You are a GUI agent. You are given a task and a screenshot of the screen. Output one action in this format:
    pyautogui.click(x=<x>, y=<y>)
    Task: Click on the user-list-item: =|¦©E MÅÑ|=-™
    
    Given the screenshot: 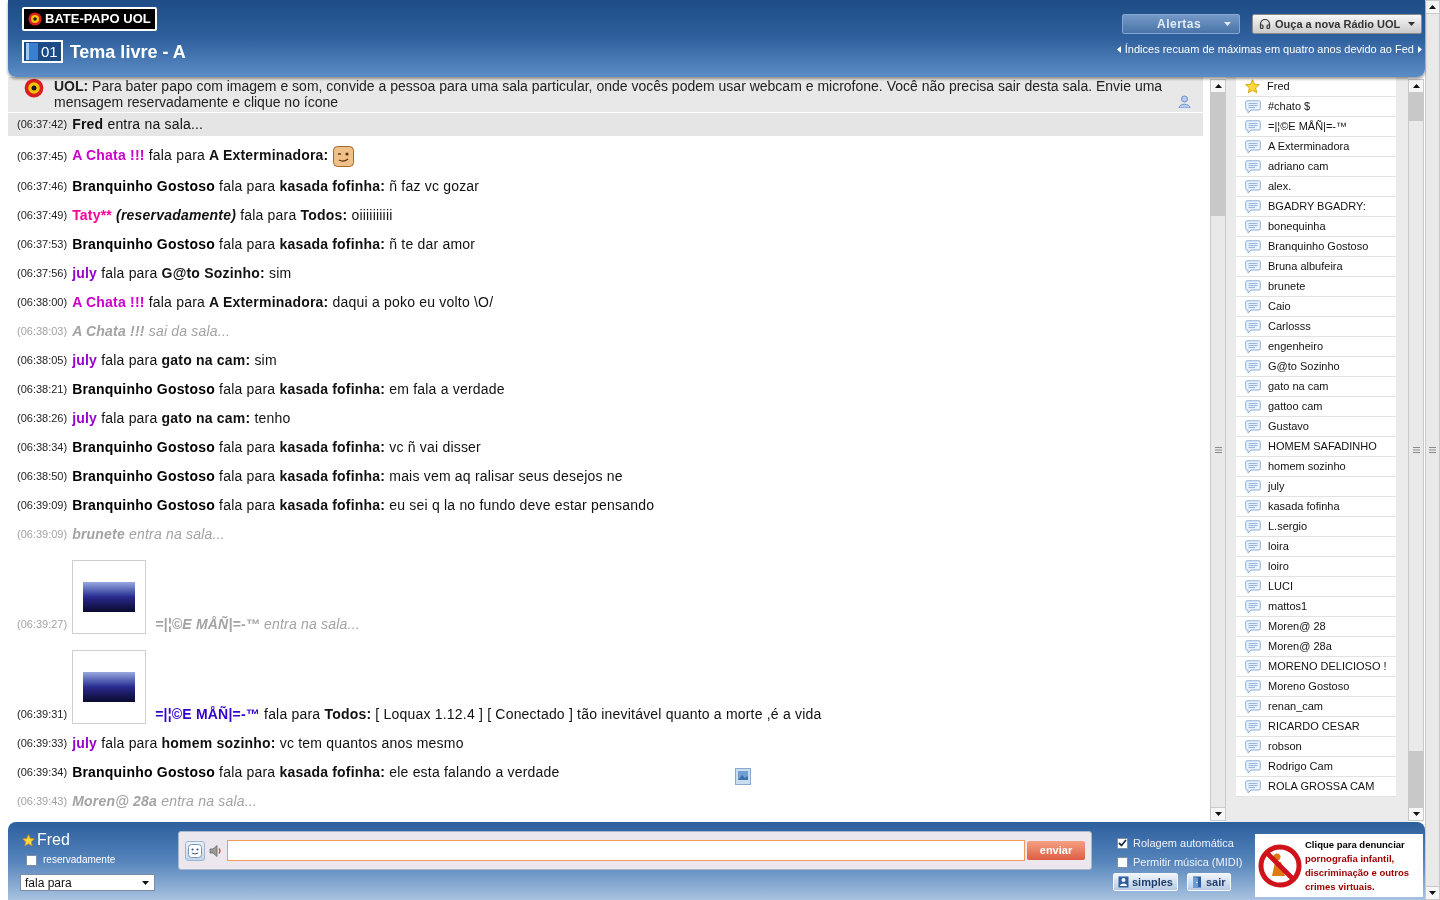 What is the action you would take?
    pyautogui.click(x=1316, y=127)
    